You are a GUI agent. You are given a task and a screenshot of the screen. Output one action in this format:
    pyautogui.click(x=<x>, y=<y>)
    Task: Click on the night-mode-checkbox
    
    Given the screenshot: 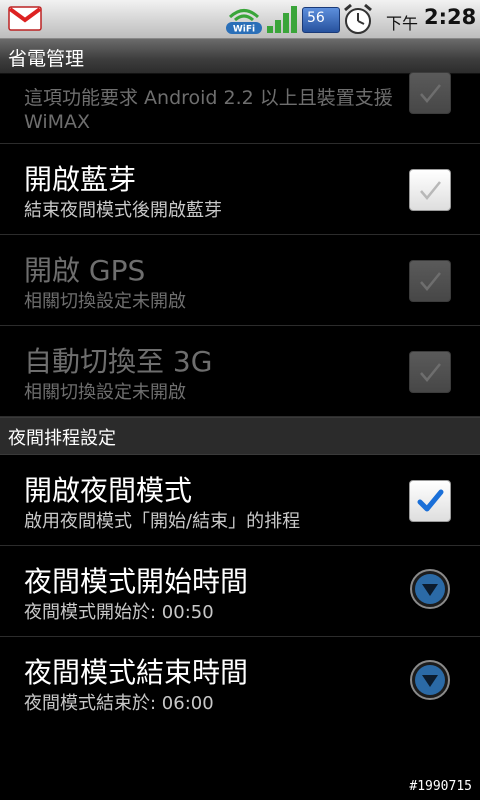 What is the action you would take?
    pyautogui.click(x=430, y=501)
    